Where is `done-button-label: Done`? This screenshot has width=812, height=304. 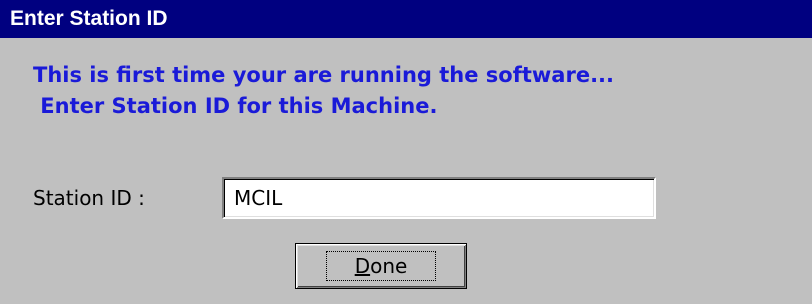
done-button-label: Done is located at coordinates (381, 266).